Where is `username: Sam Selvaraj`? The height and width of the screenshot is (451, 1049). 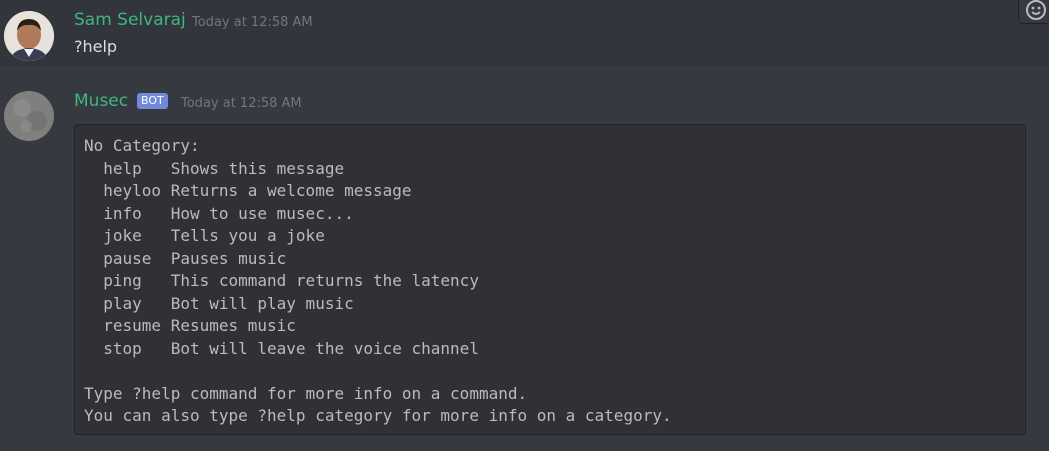
username: Sam Selvaraj is located at coordinates (130, 20).